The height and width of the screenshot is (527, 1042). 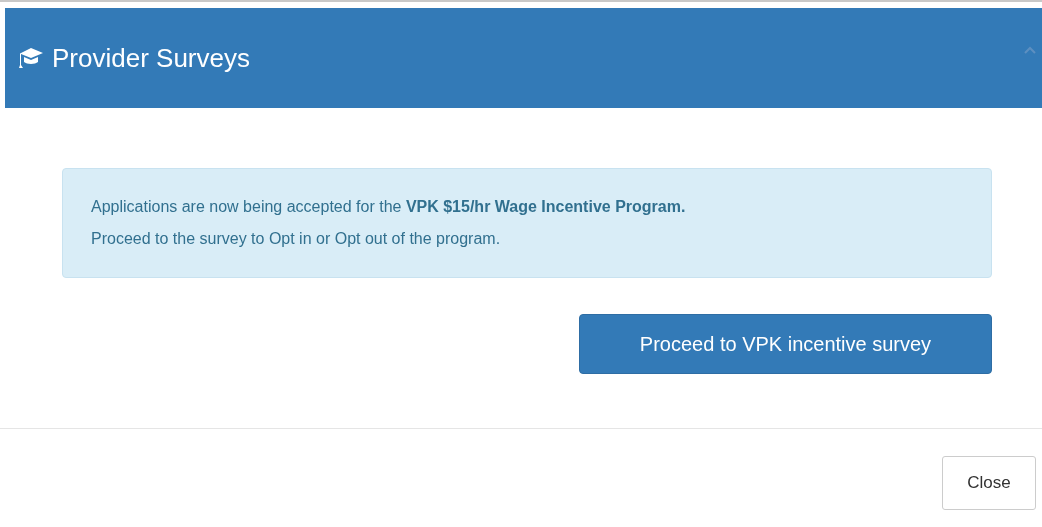 I want to click on graduation-cap-icon, so click(x=31, y=58).